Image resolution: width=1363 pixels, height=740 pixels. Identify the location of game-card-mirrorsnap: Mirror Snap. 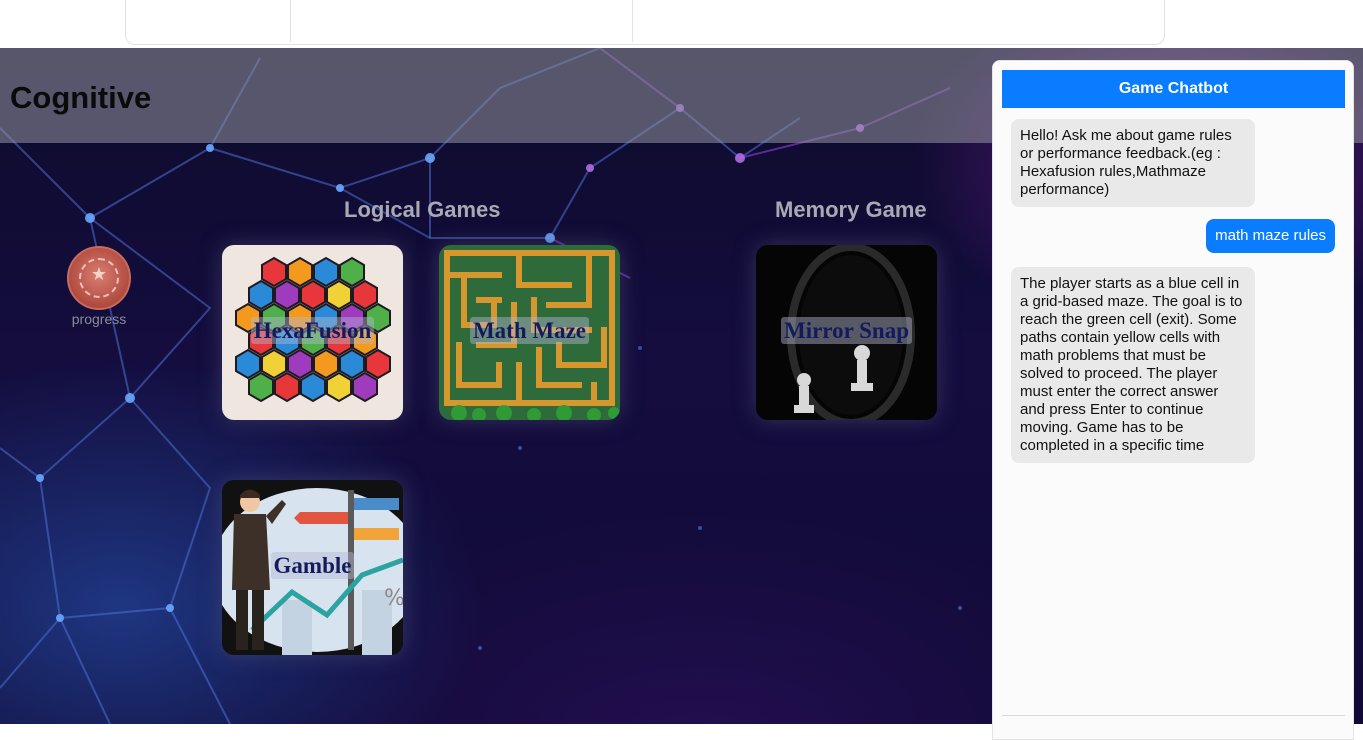
(846, 332).